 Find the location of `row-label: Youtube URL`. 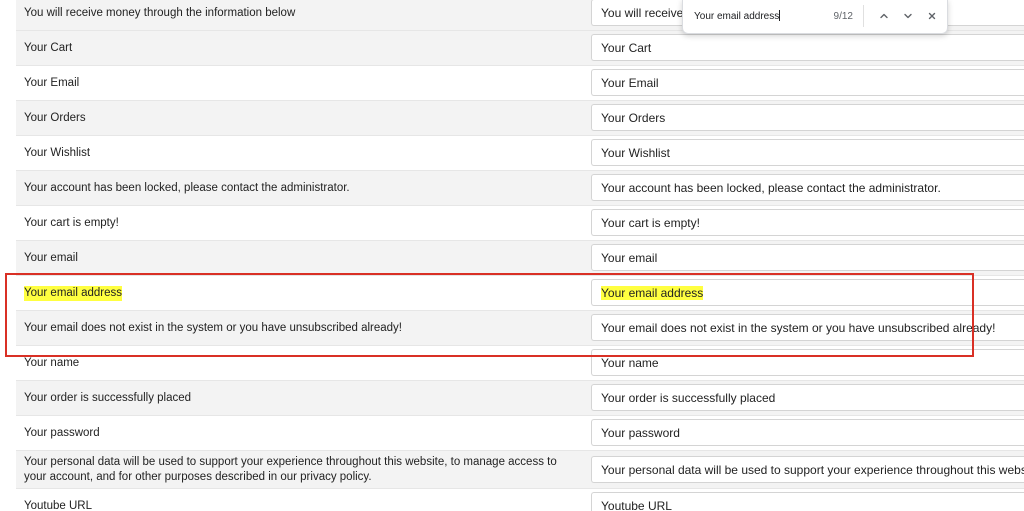

row-label: Youtube URL is located at coordinates (58, 505).